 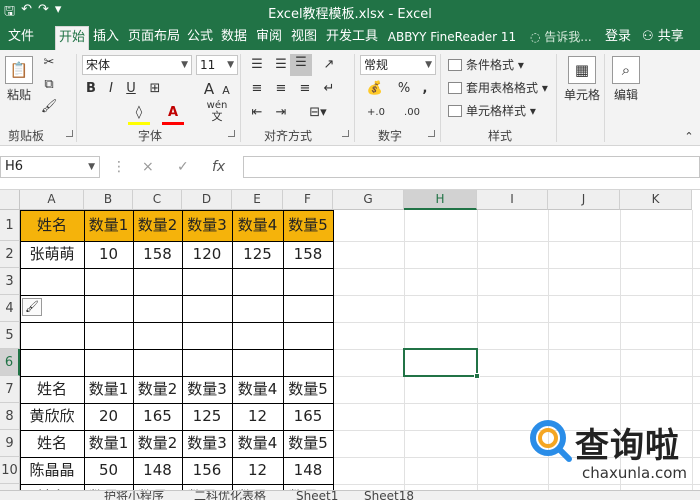 I want to click on column-header-a: A, so click(x=52, y=200).